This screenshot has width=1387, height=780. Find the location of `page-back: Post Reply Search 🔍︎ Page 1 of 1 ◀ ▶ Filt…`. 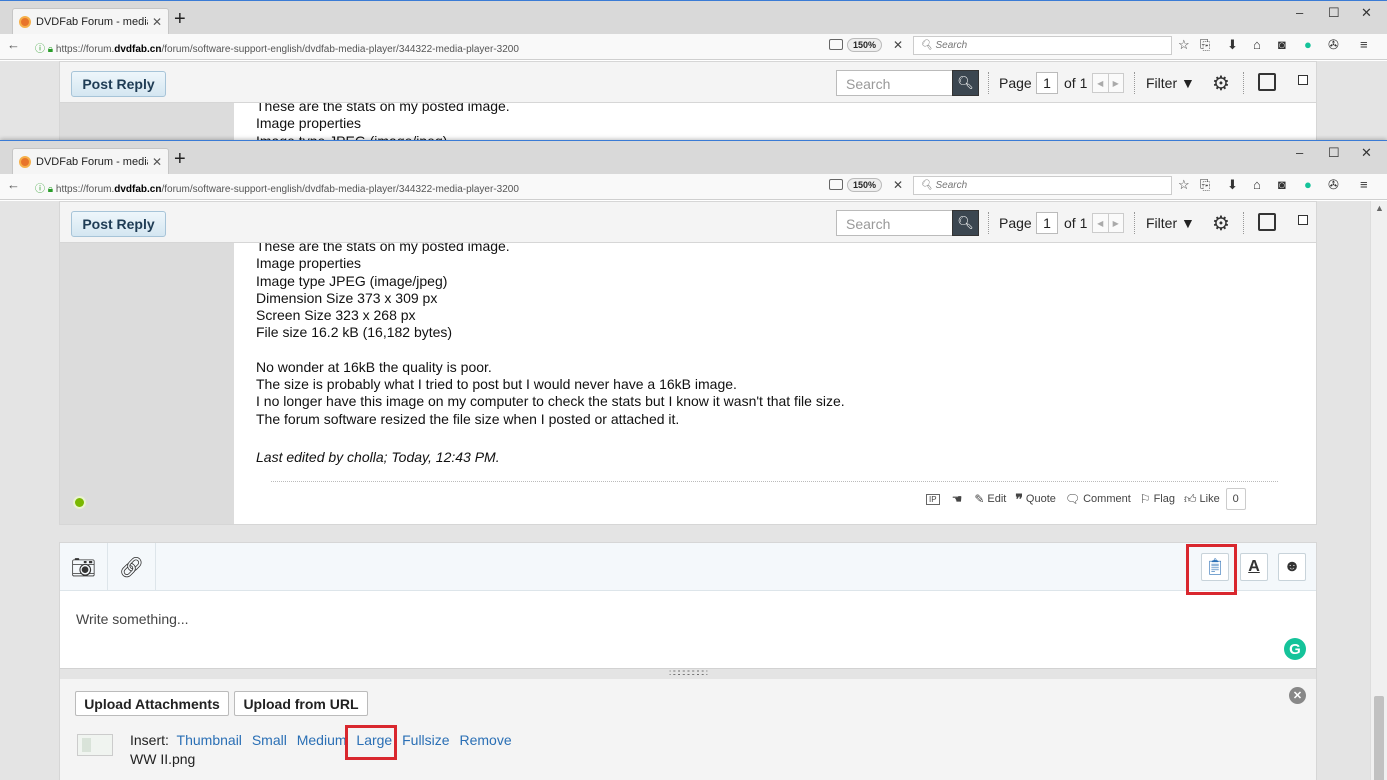

page-back: Post Reply Search 🔍︎ Page 1 of 1 ◀ ▶ Filt… is located at coordinates (693, 101).